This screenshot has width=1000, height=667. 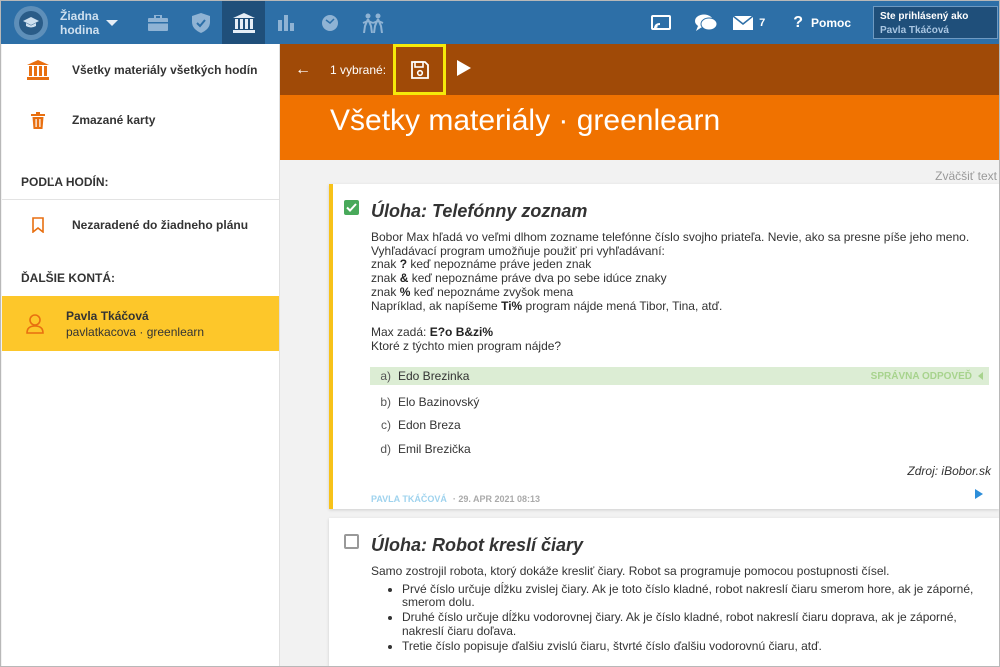 What do you see at coordinates (372, 22) in the screenshot?
I see `children-icon` at bounding box center [372, 22].